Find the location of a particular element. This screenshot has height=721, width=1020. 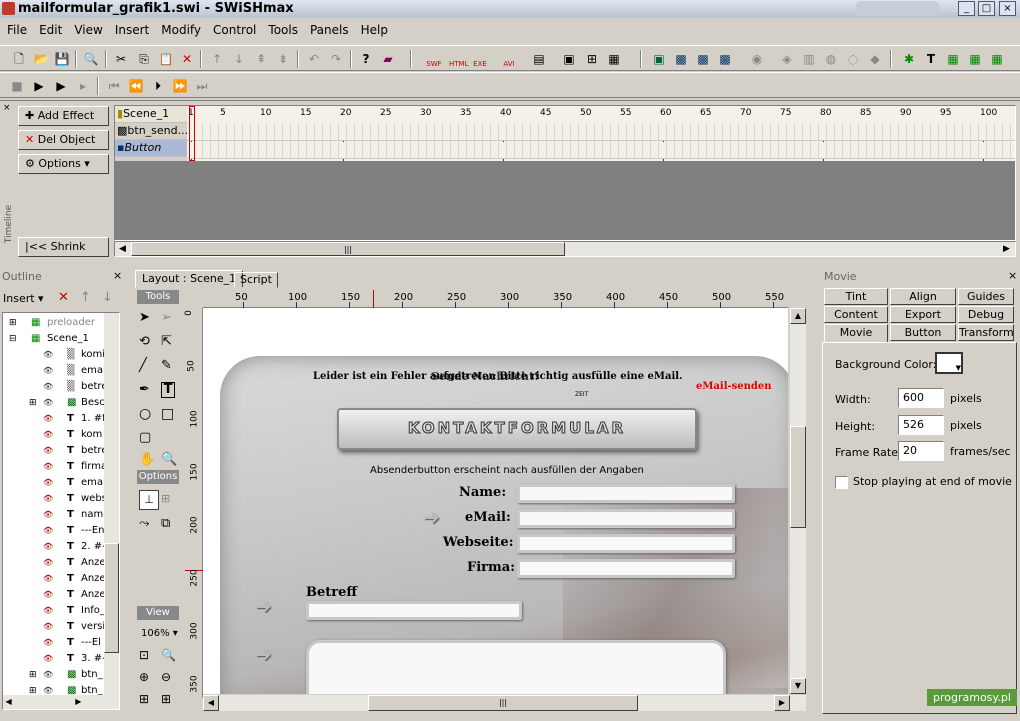

outline-item: 👁 T ---El is located at coordinates (54, 643).